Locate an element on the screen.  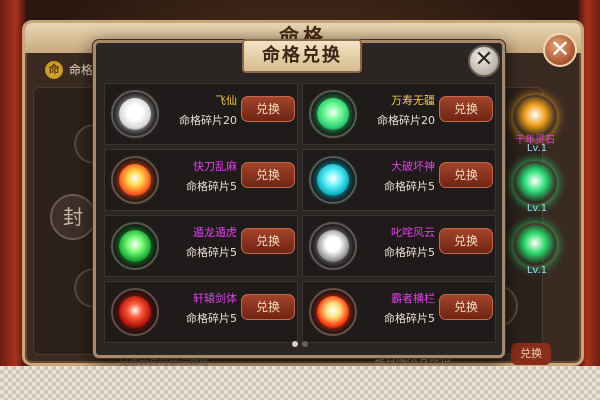
exchange-item: 叱咤风云命格碎片5 兑换 is located at coordinates (399, 246).